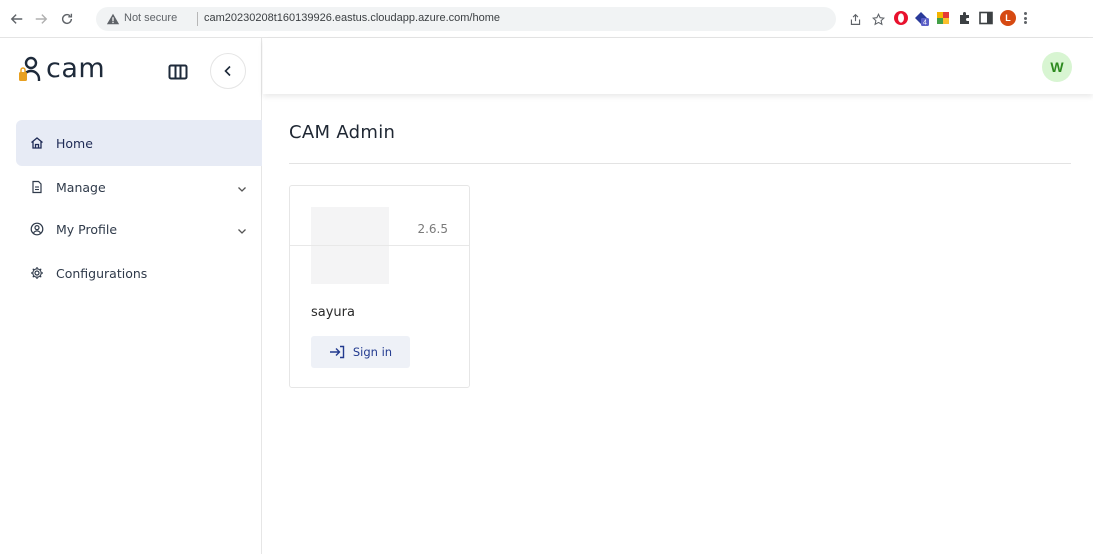  What do you see at coordinates (680, 163) in the screenshot?
I see `title-divider` at bounding box center [680, 163].